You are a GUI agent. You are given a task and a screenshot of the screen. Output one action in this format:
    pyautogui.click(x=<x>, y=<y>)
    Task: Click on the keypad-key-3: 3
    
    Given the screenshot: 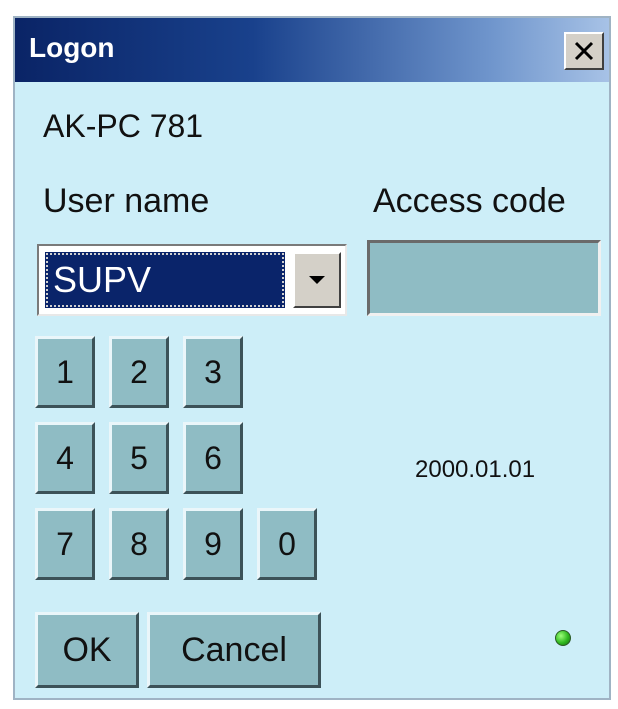 What is the action you would take?
    pyautogui.click(x=213, y=372)
    